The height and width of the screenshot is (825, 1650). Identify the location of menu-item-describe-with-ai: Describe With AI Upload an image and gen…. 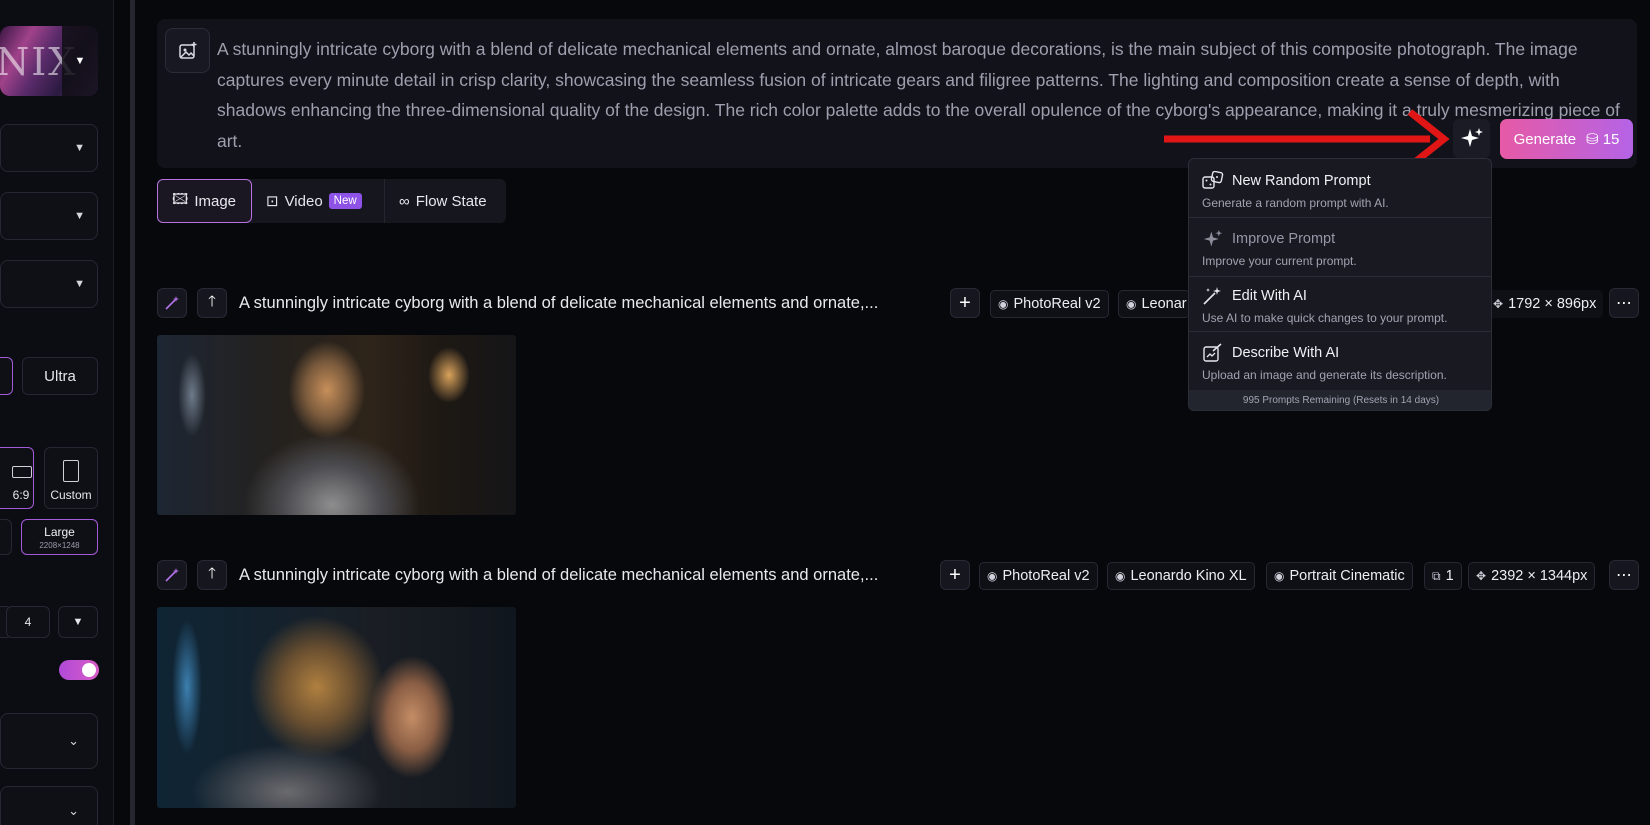
(1340, 362).